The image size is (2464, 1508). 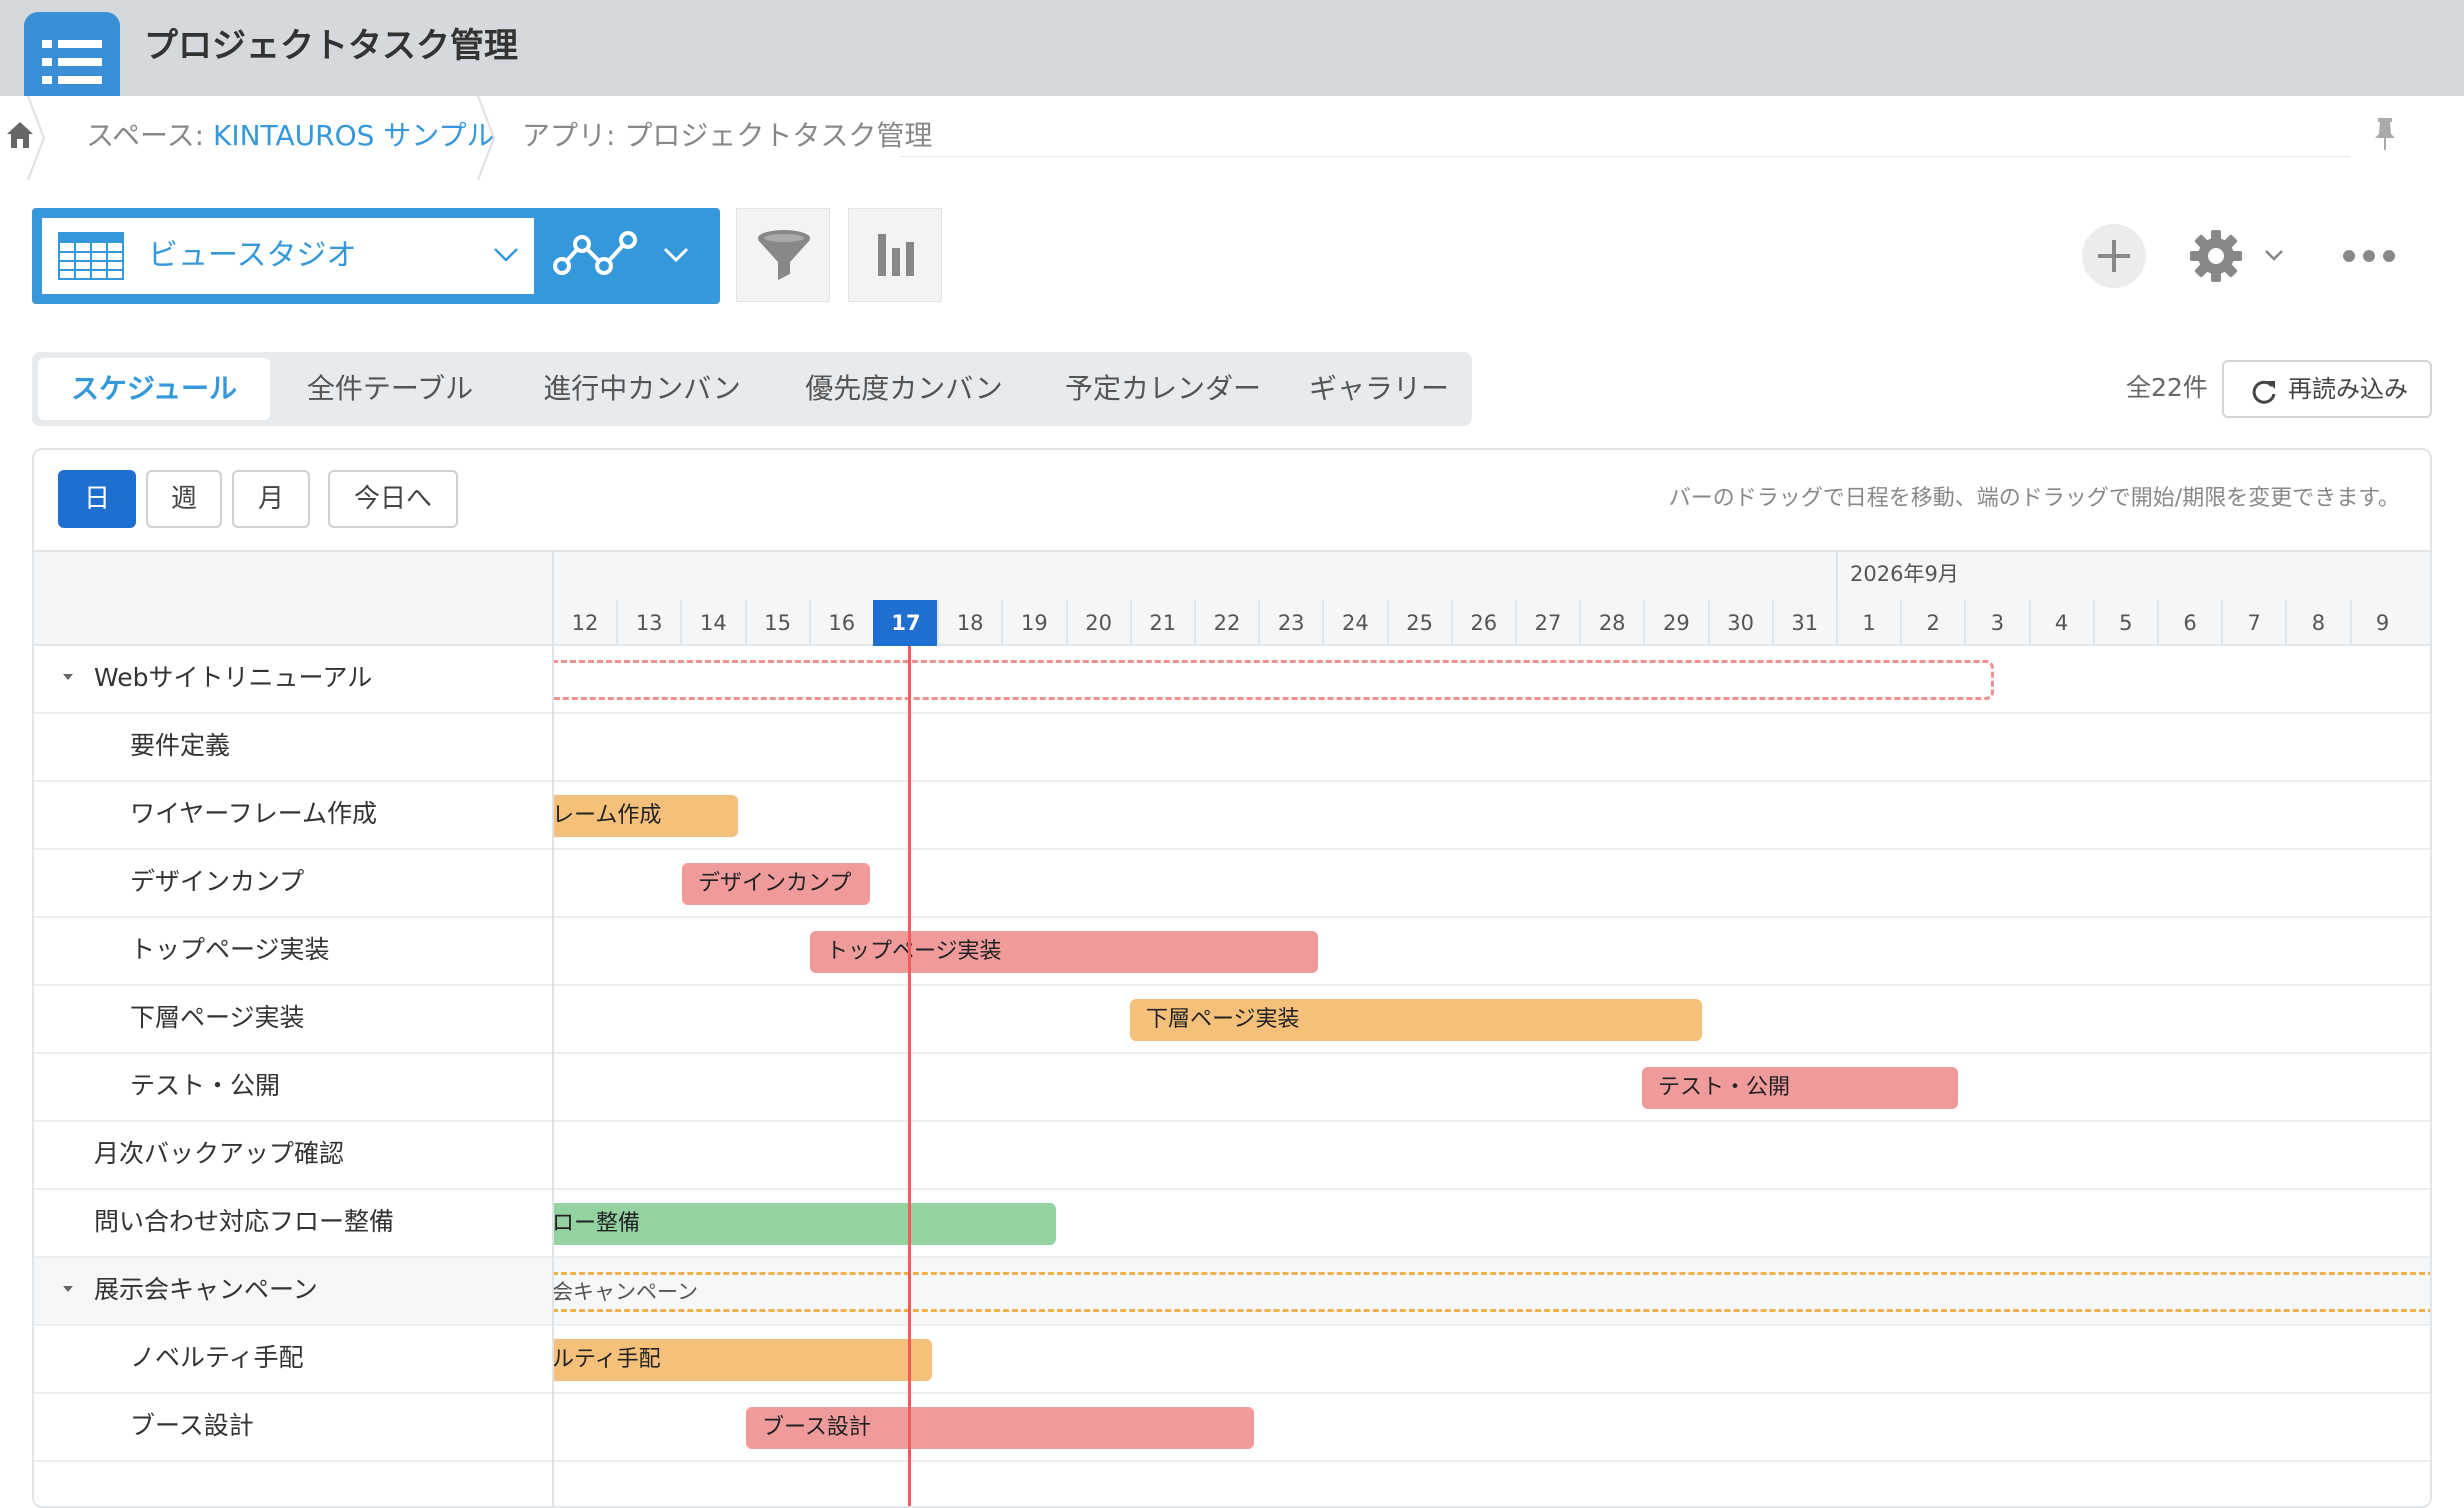 I want to click on more-icon, so click(x=2369, y=256).